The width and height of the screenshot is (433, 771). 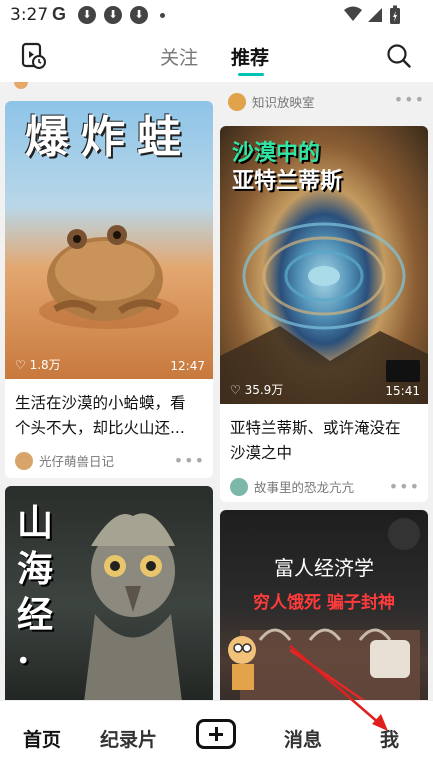 What do you see at coordinates (251, 74) in the screenshot?
I see `active-tab-indicator` at bounding box center [251, 74].